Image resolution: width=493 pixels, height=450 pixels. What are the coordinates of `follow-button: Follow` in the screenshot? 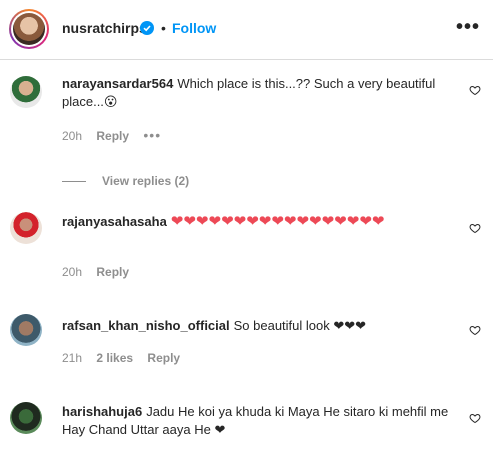 It's located at (194, 28).